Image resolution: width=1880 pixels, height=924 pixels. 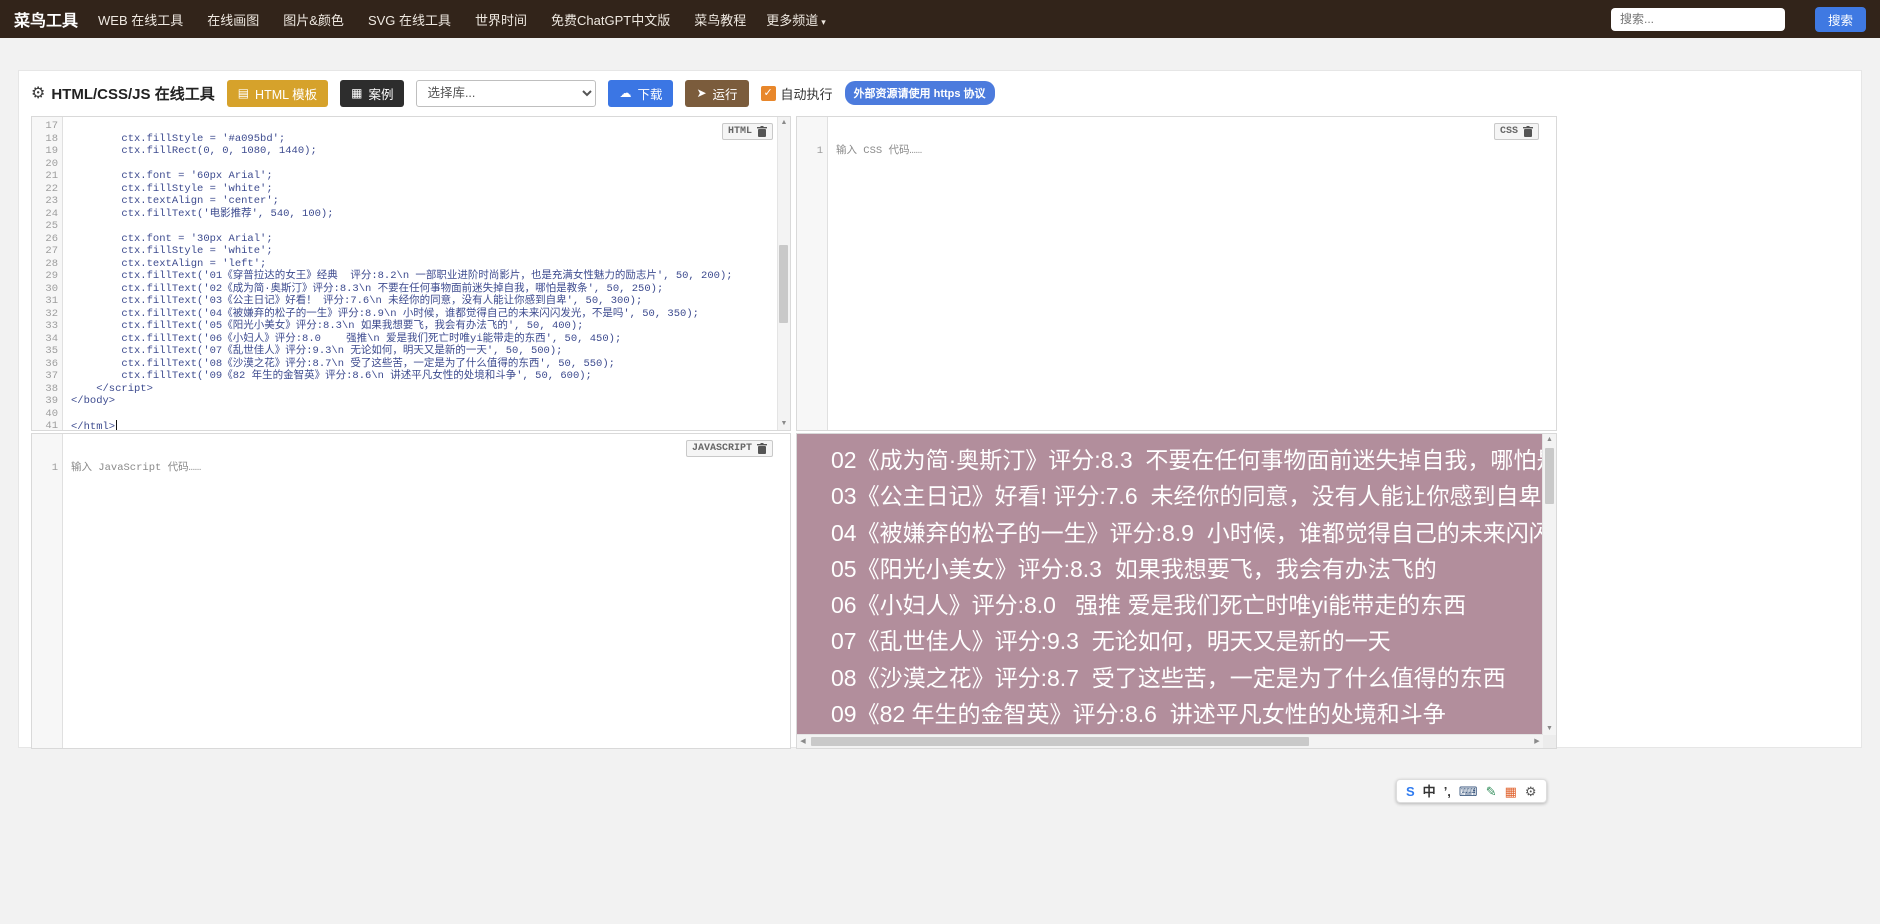 I want to click on sogou-logo-icon: S, so click(x=1410, y=791).